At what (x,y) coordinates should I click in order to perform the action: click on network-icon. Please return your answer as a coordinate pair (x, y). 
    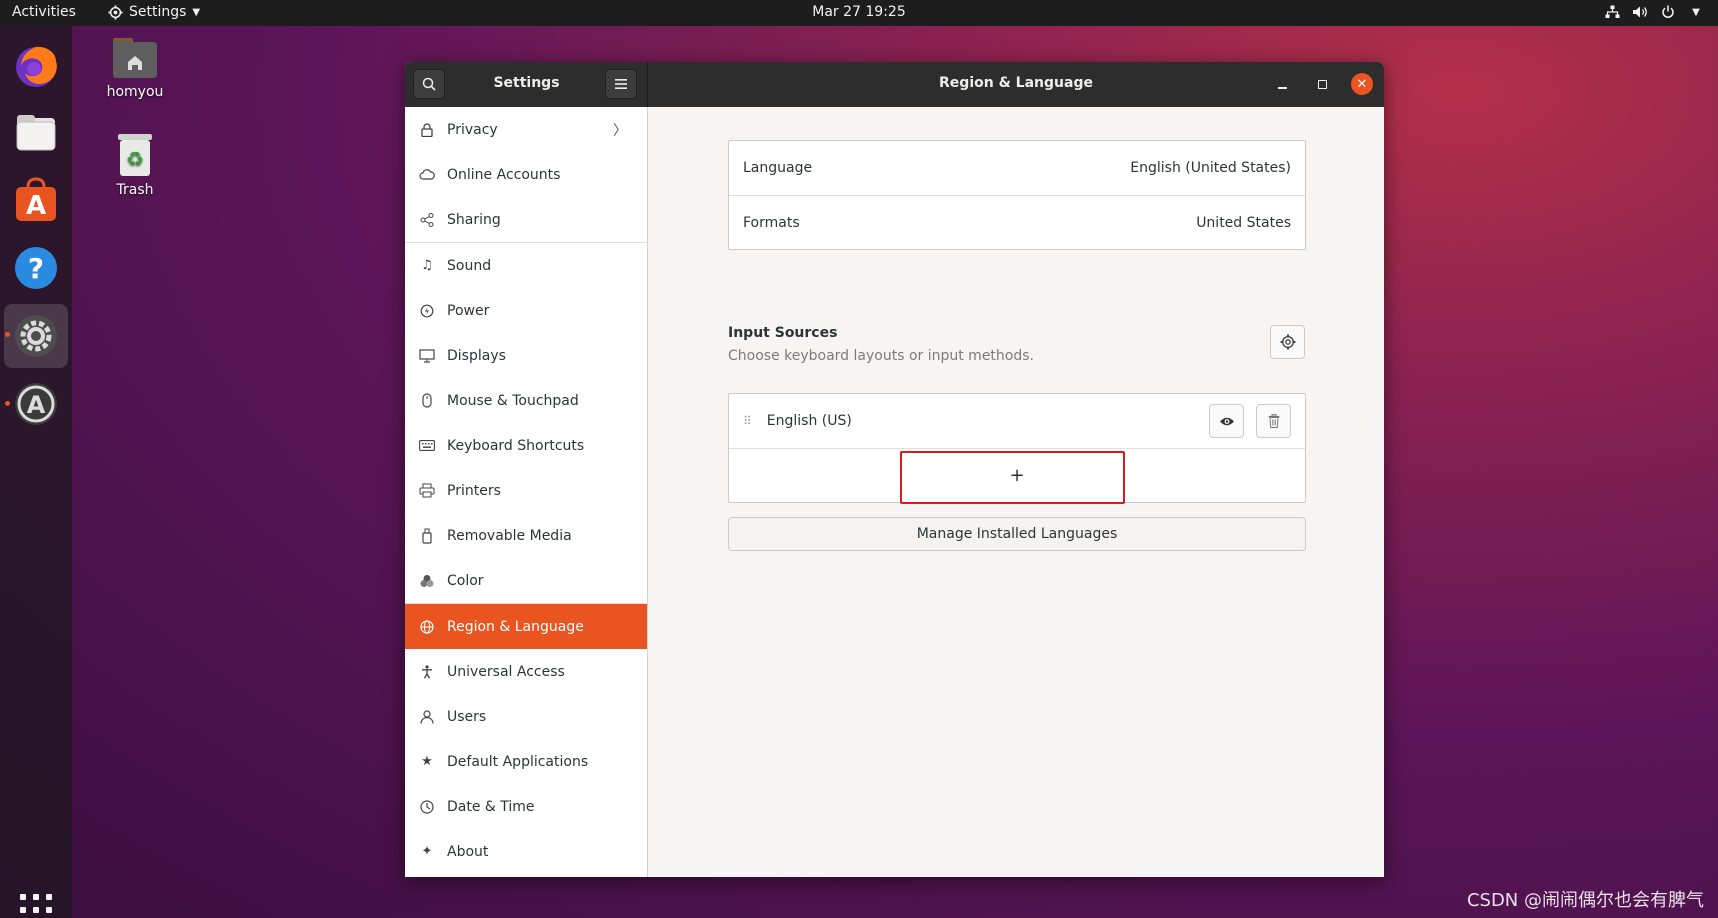
    Looking at the image, I should click on (1612, 12).